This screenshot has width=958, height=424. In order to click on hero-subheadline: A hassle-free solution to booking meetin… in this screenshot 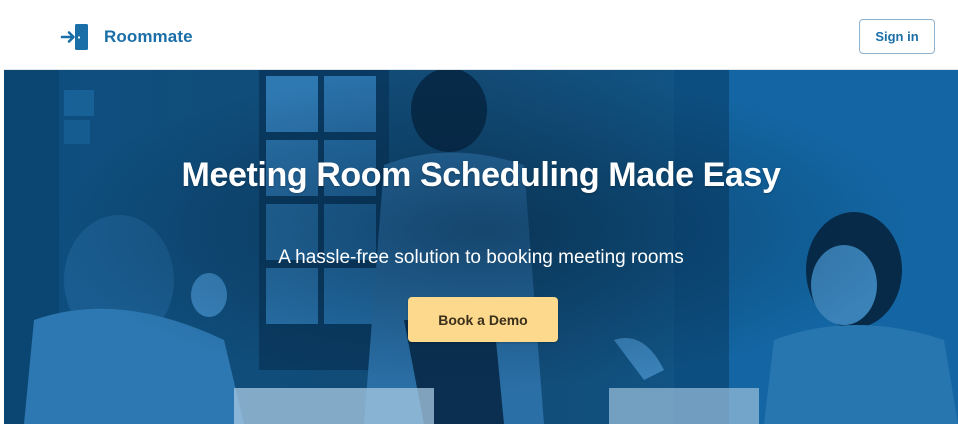, I will do `click(481, 257)`.